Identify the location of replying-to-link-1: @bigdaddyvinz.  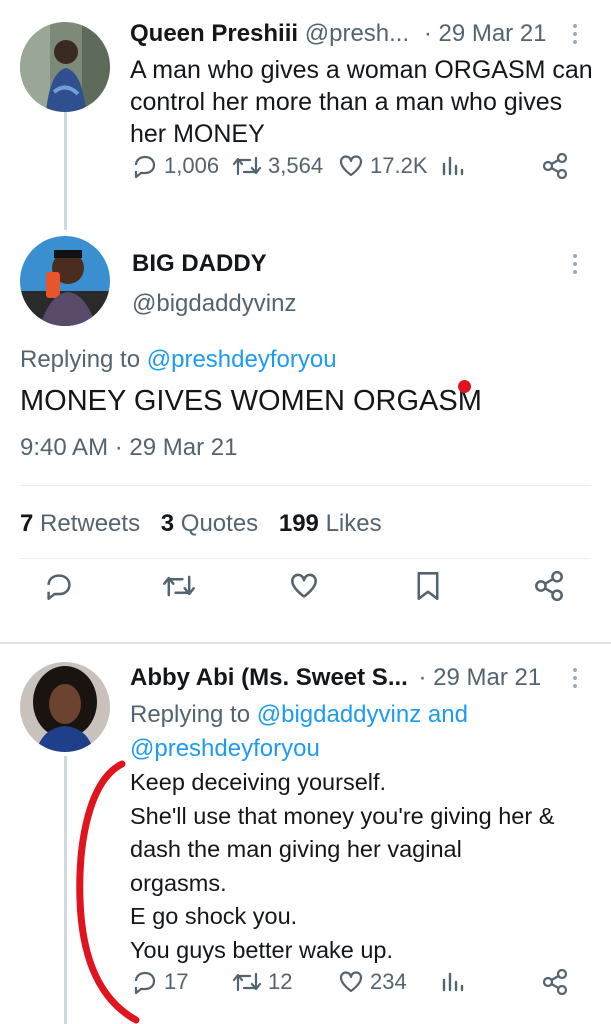
(339, 714).